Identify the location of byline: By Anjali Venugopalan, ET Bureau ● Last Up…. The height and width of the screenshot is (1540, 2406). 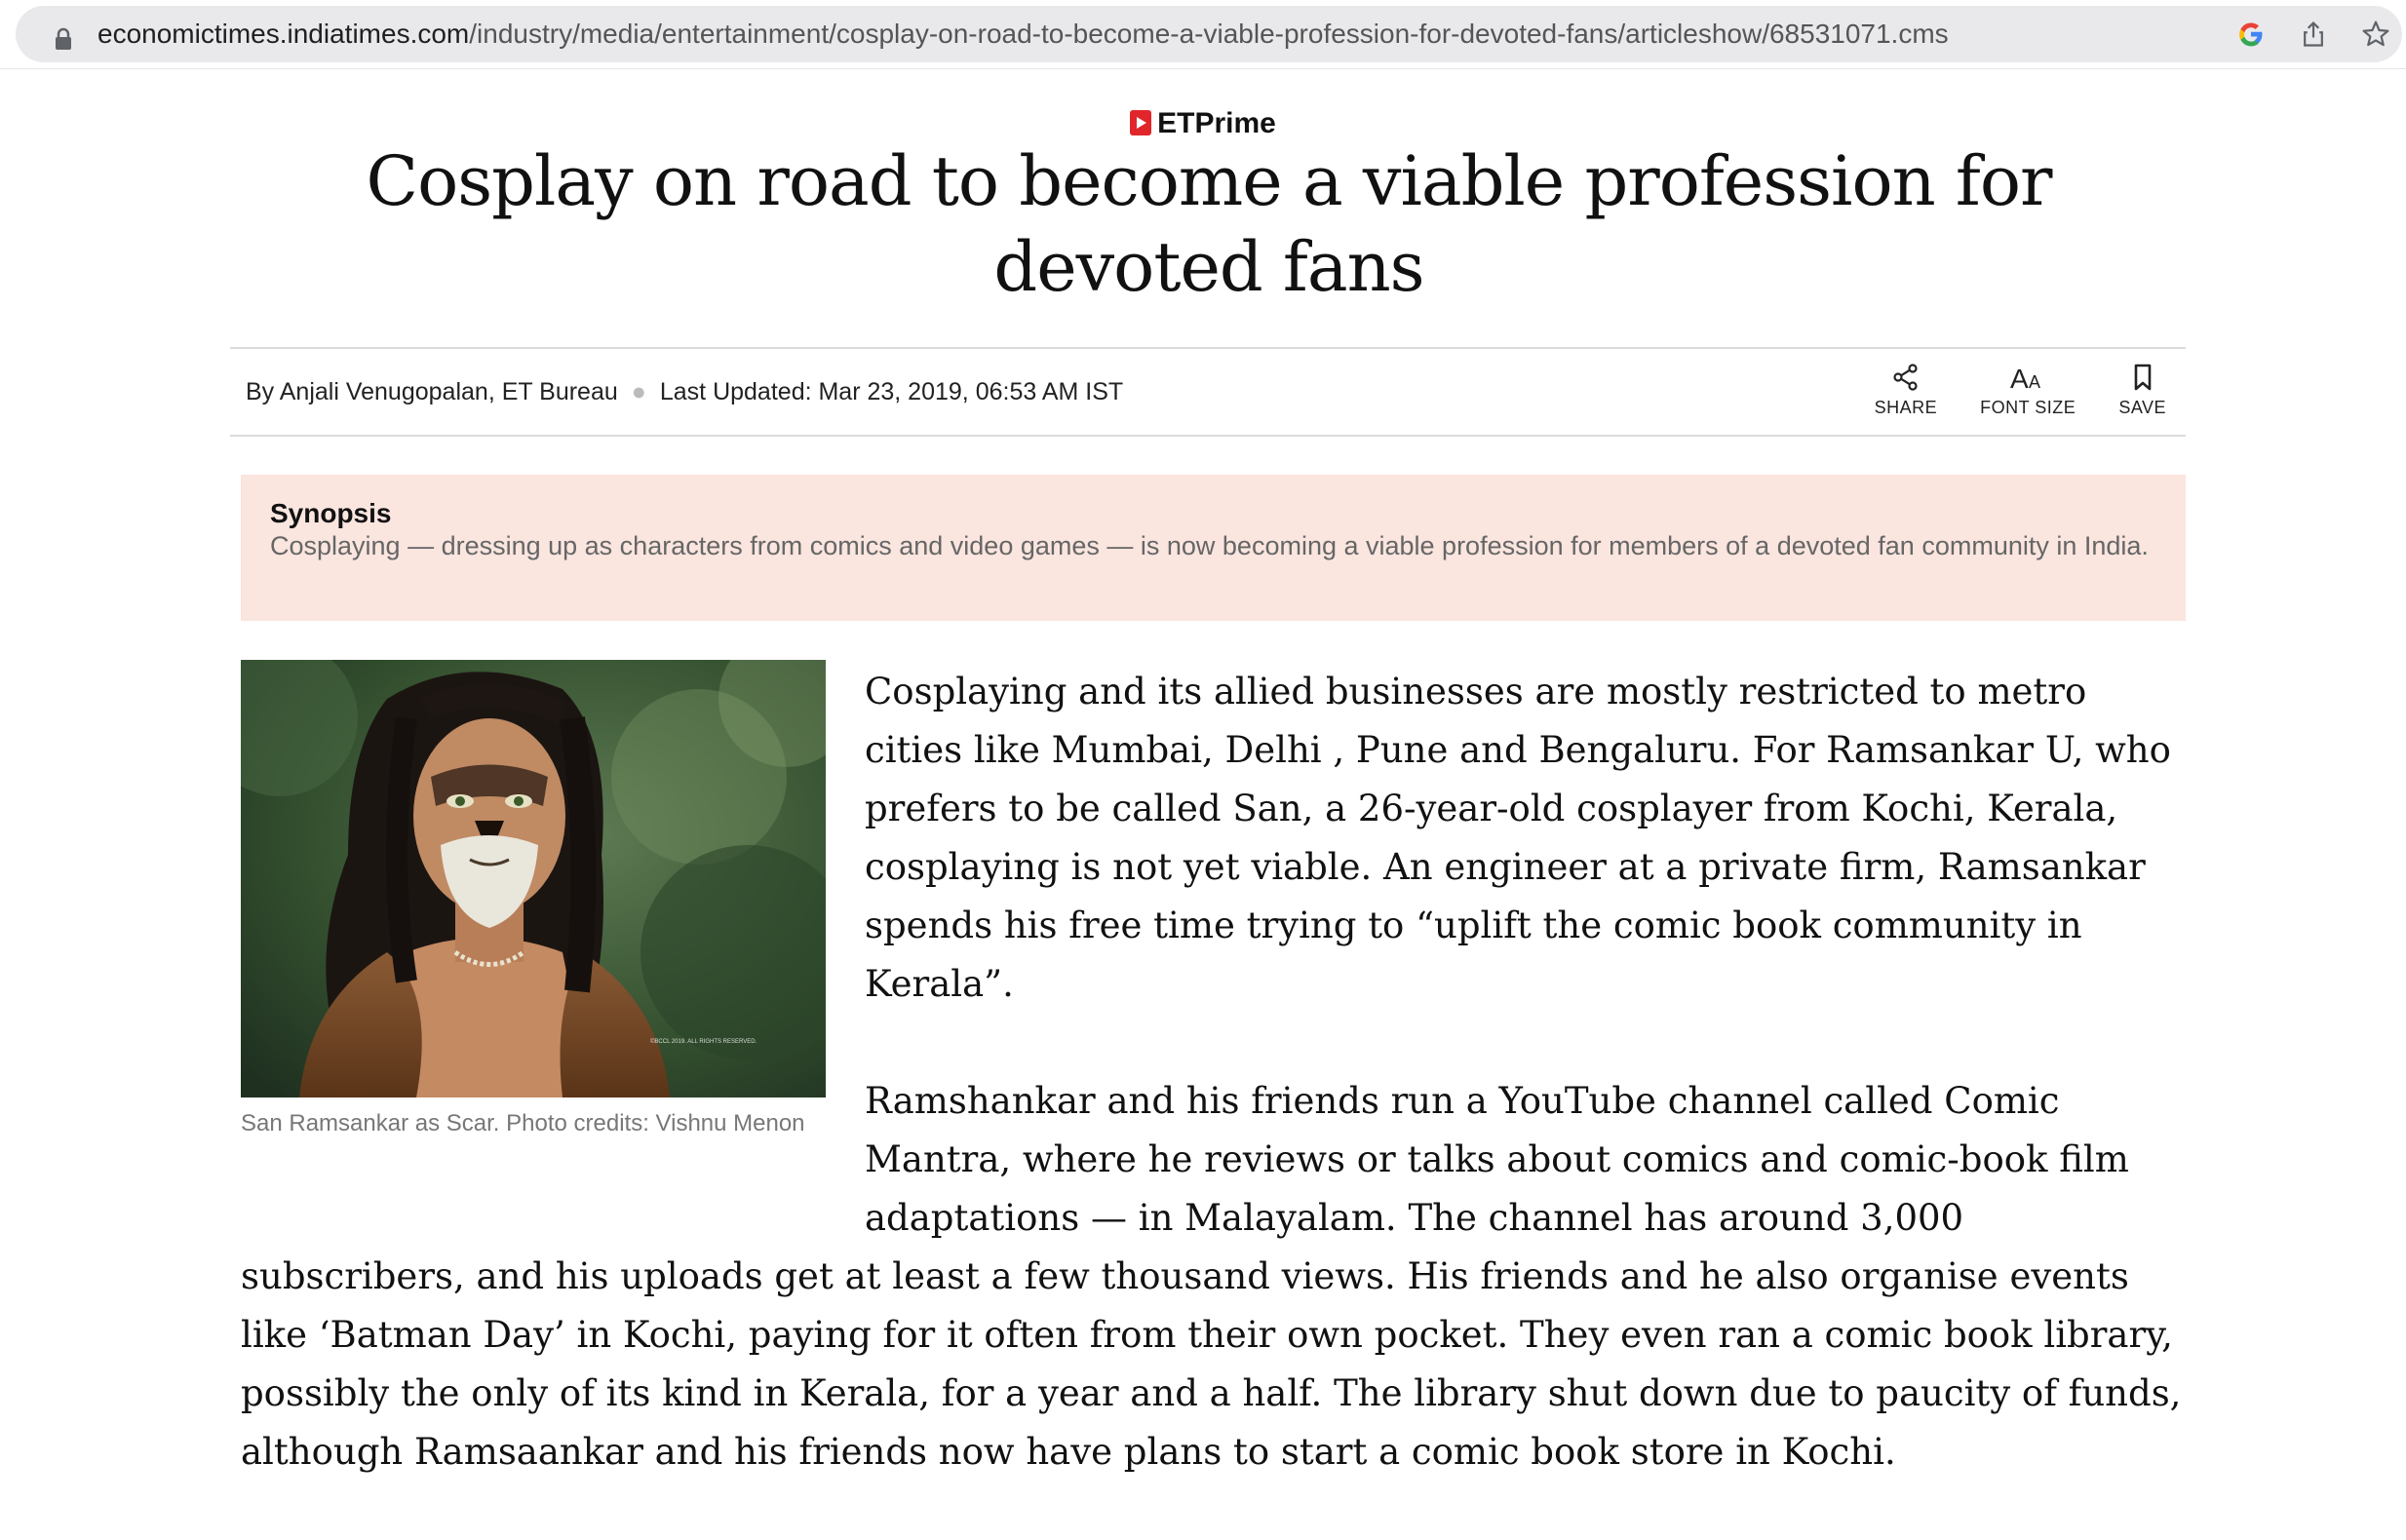
(684, 392).